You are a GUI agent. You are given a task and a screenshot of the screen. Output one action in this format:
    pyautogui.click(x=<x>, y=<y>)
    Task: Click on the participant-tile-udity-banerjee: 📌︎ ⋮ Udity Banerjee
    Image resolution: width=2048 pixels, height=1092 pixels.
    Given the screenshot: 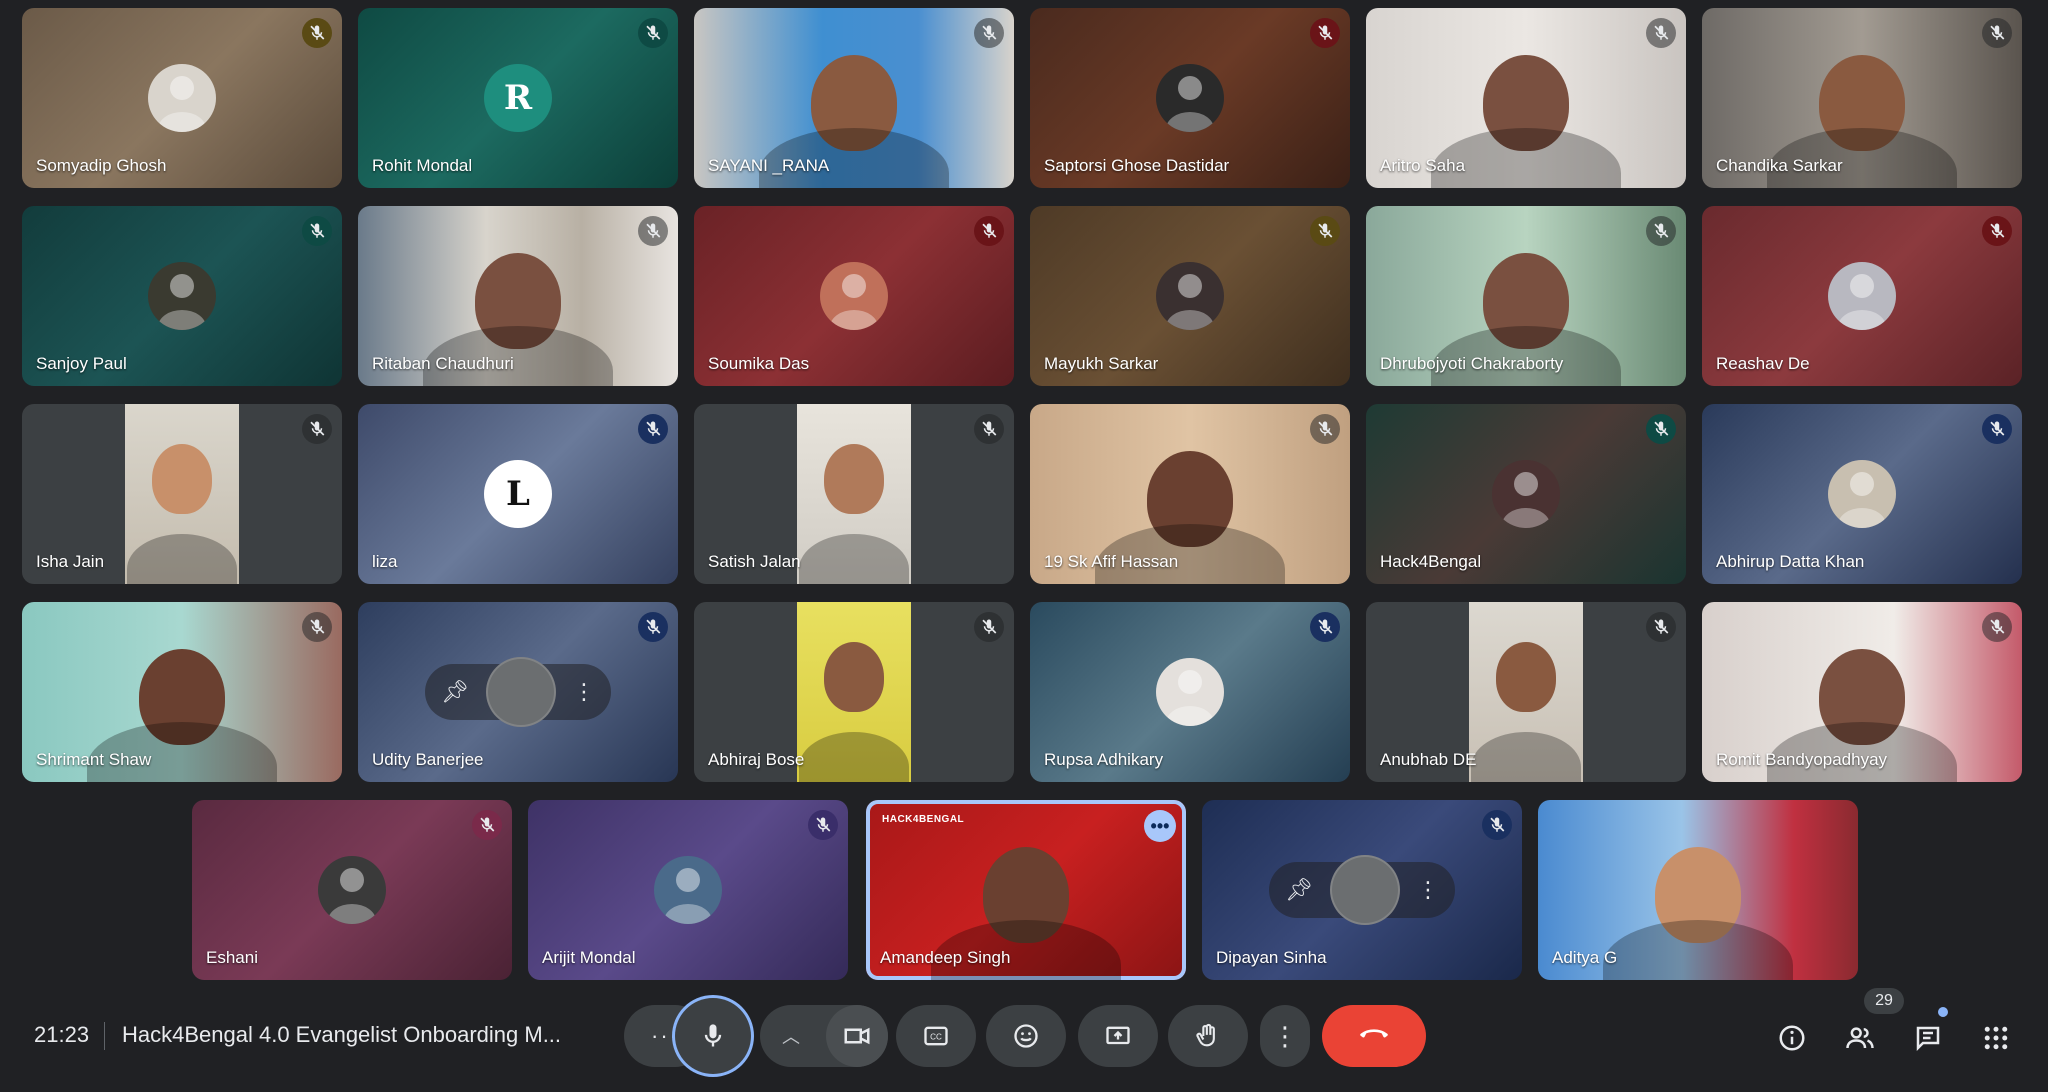 What is the action you would take?
    pyautogui.click(x=518, y=692)
    